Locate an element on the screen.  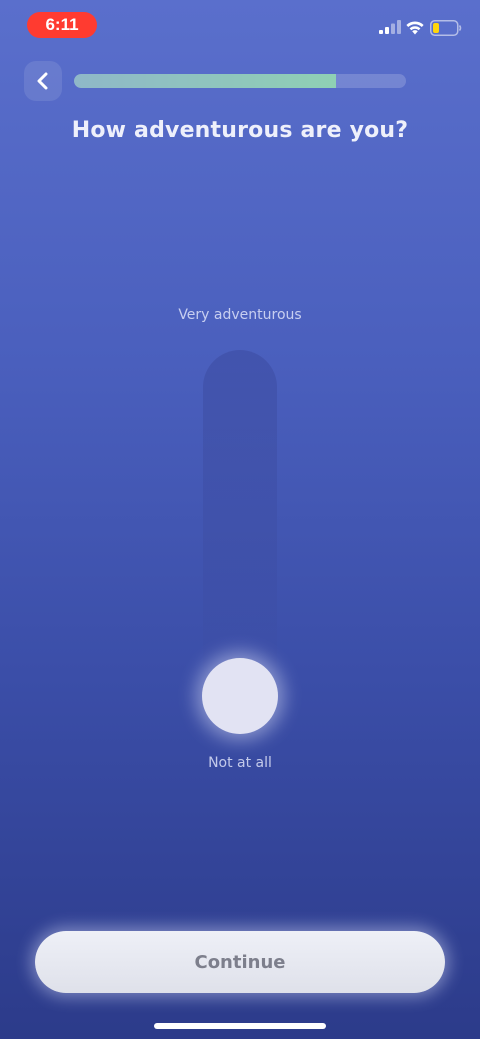
wifi-icon is located at coordinates (415, 28).